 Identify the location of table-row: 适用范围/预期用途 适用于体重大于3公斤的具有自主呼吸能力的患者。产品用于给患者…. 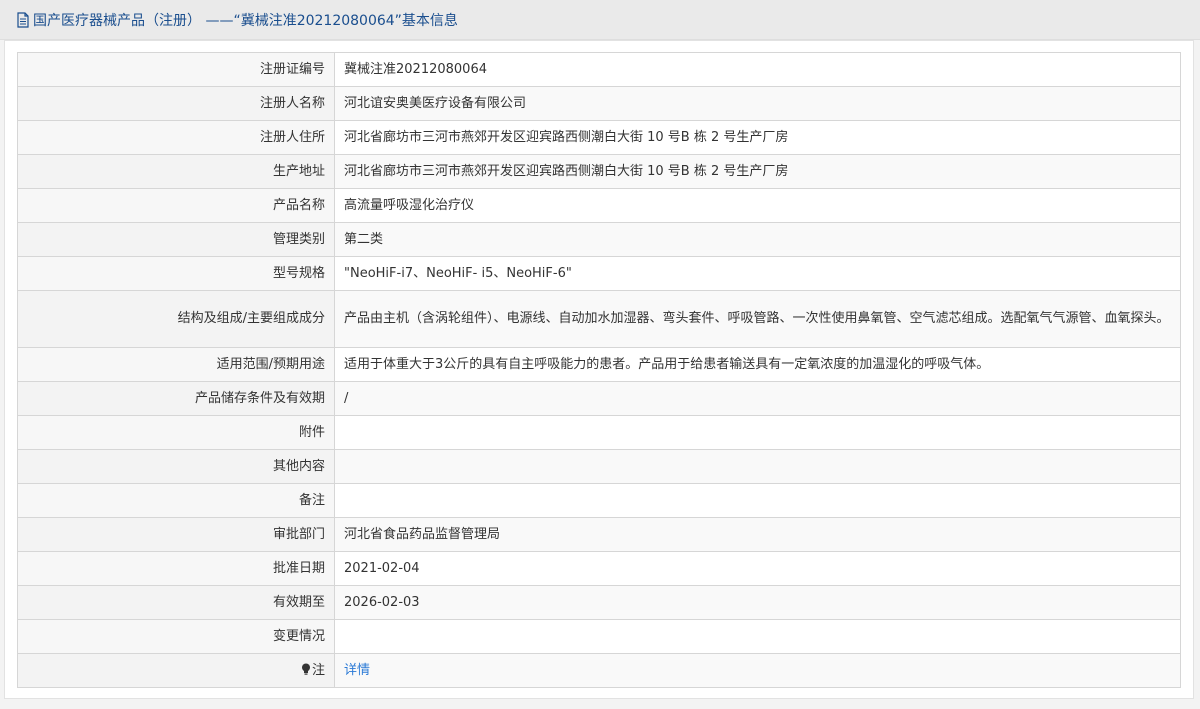
(599, 364).